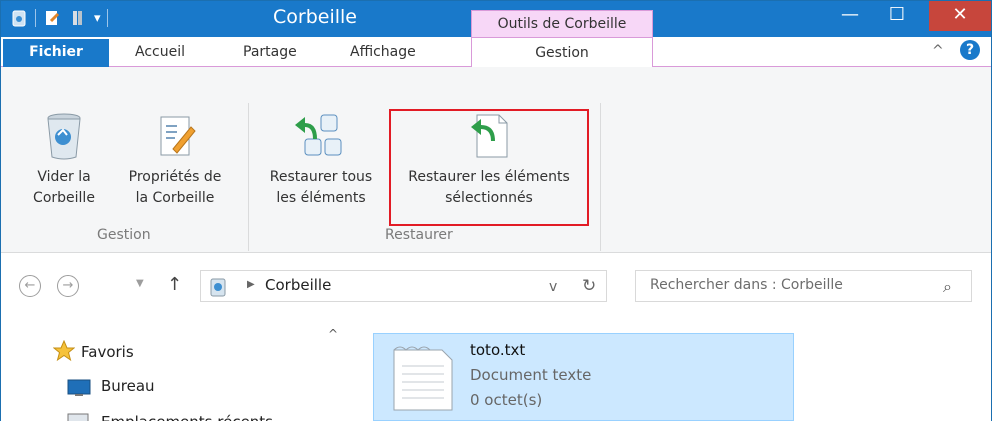 This screenshot has width=992, height=421. Describe the element at coordinates (175, 160) in the screenshot. I see `bin-properties-button: Propriétés de la Corbeille` at that location.